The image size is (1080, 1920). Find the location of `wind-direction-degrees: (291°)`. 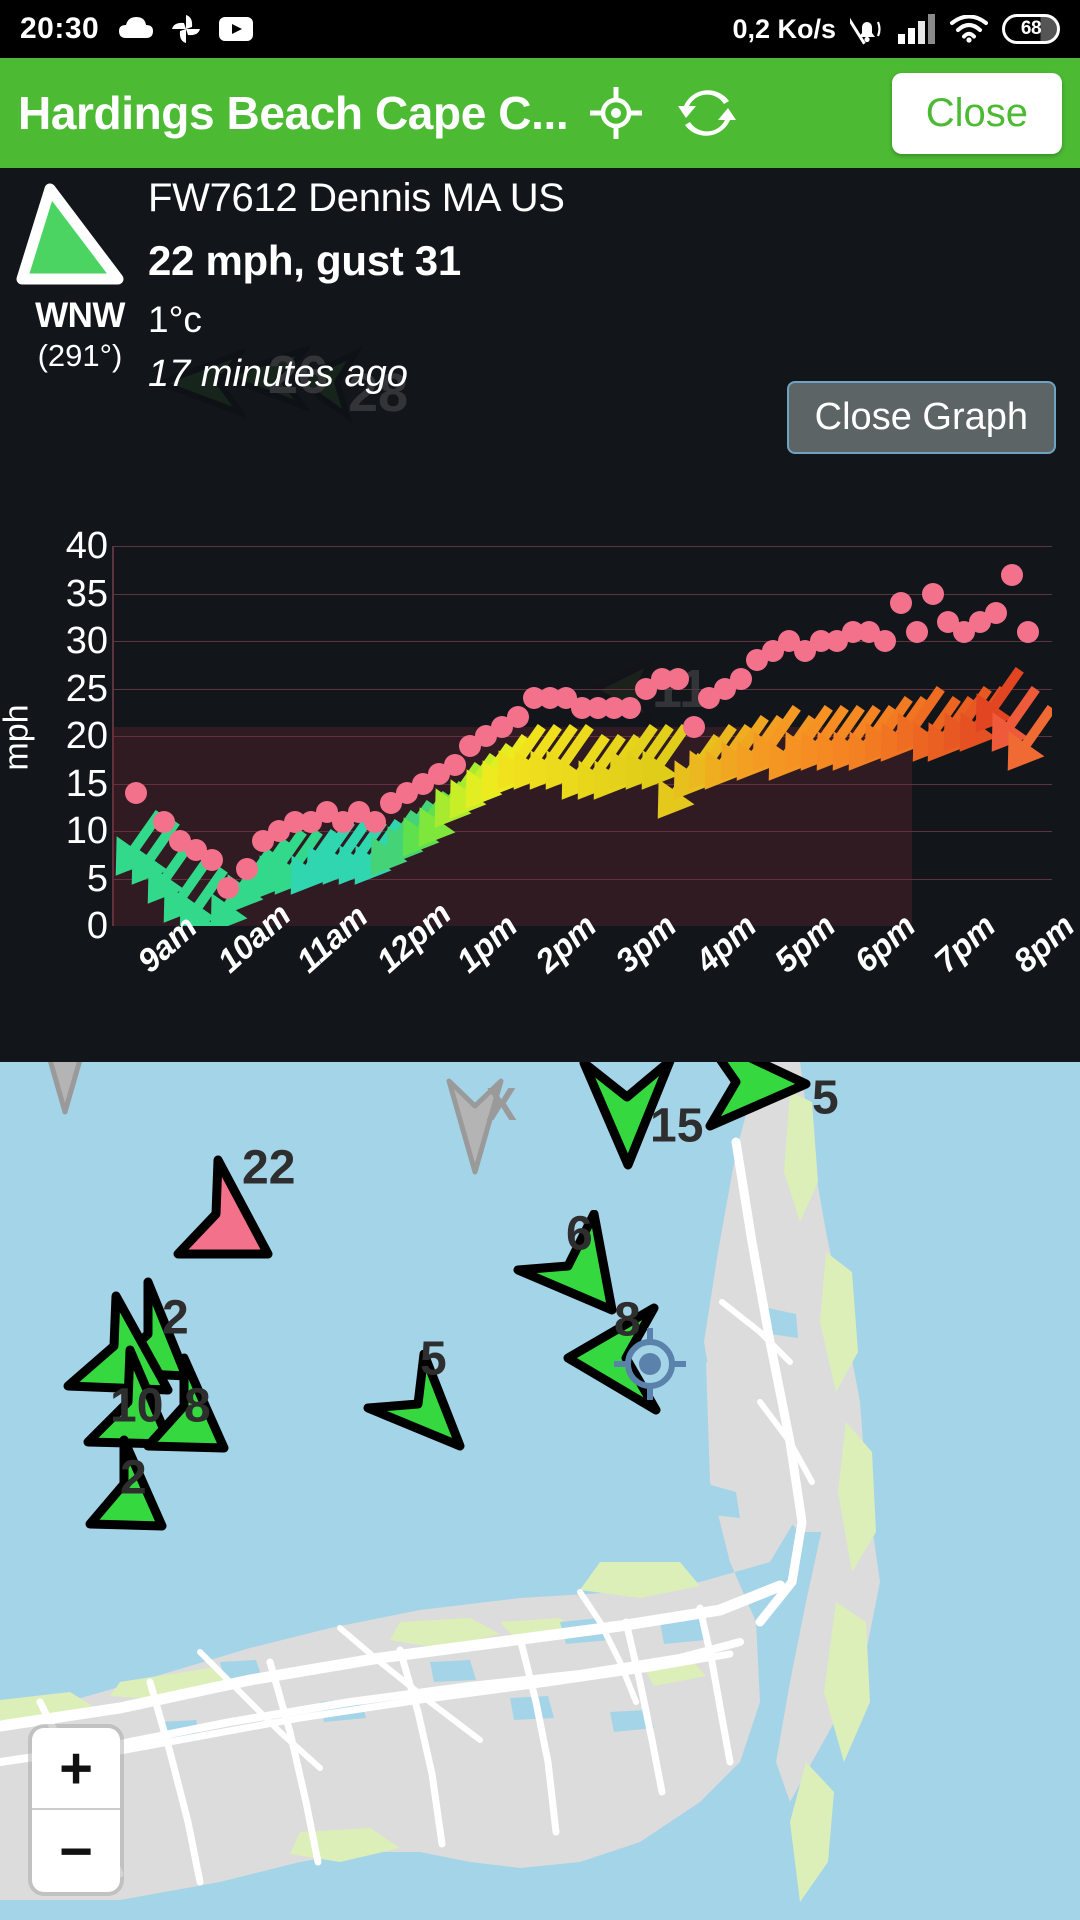

wind-direction-degrees: (291°) is located at coordinates (80, 355).